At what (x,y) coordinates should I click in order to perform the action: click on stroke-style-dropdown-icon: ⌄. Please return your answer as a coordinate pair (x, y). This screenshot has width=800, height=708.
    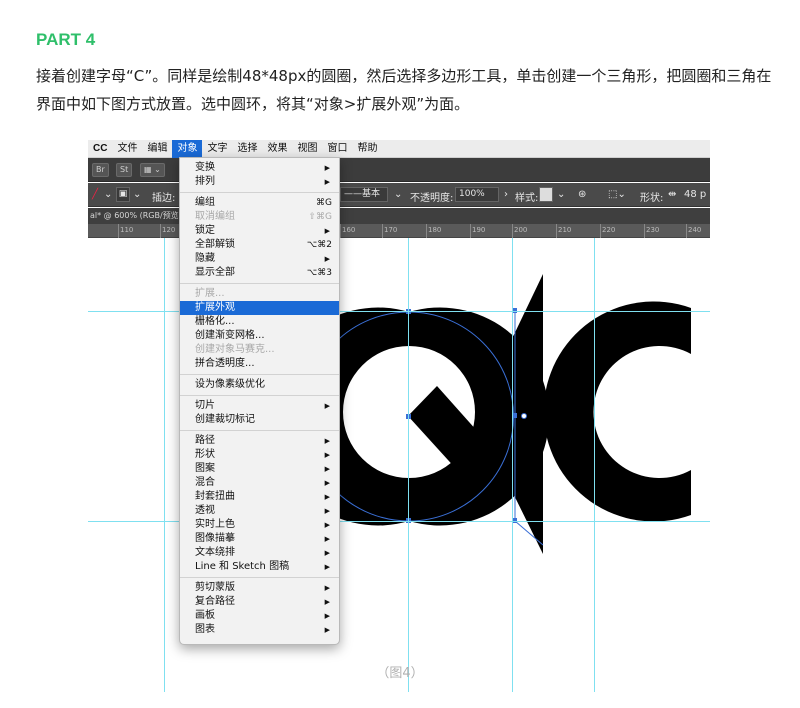
    Looking at the image, I should click on (398, 194).